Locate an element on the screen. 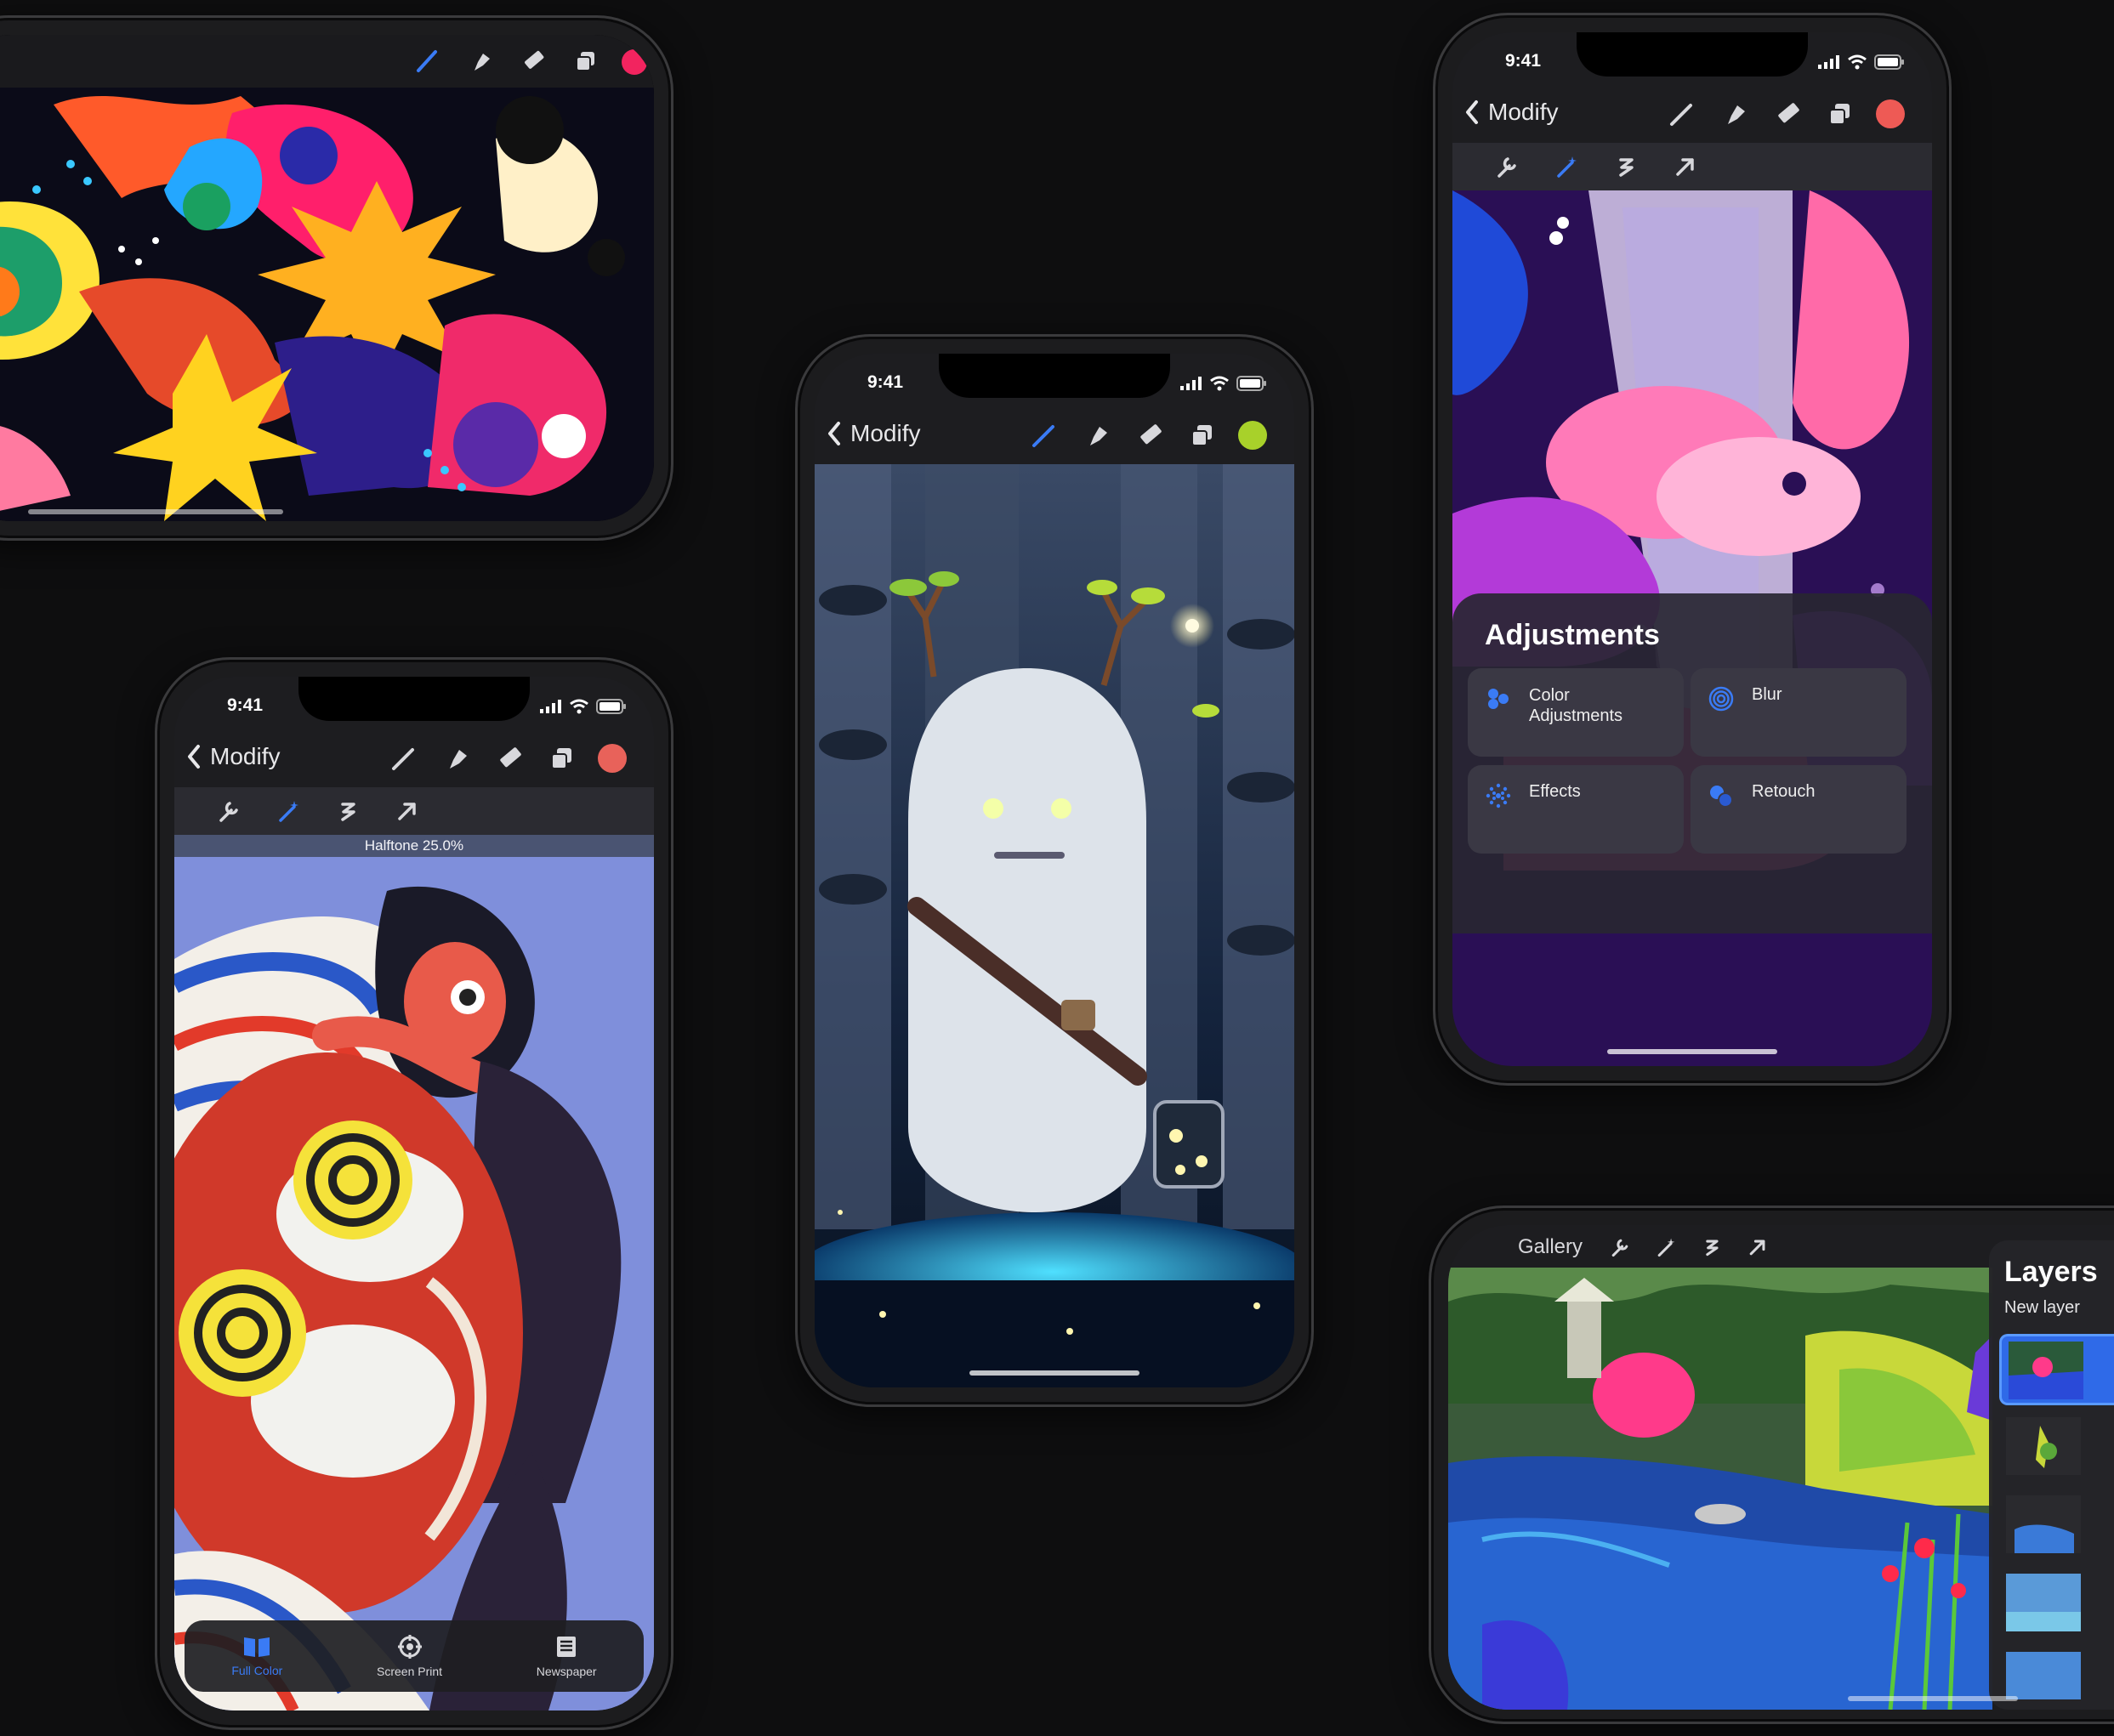  phone-c-artwork is located at coordinates (1055, 926).